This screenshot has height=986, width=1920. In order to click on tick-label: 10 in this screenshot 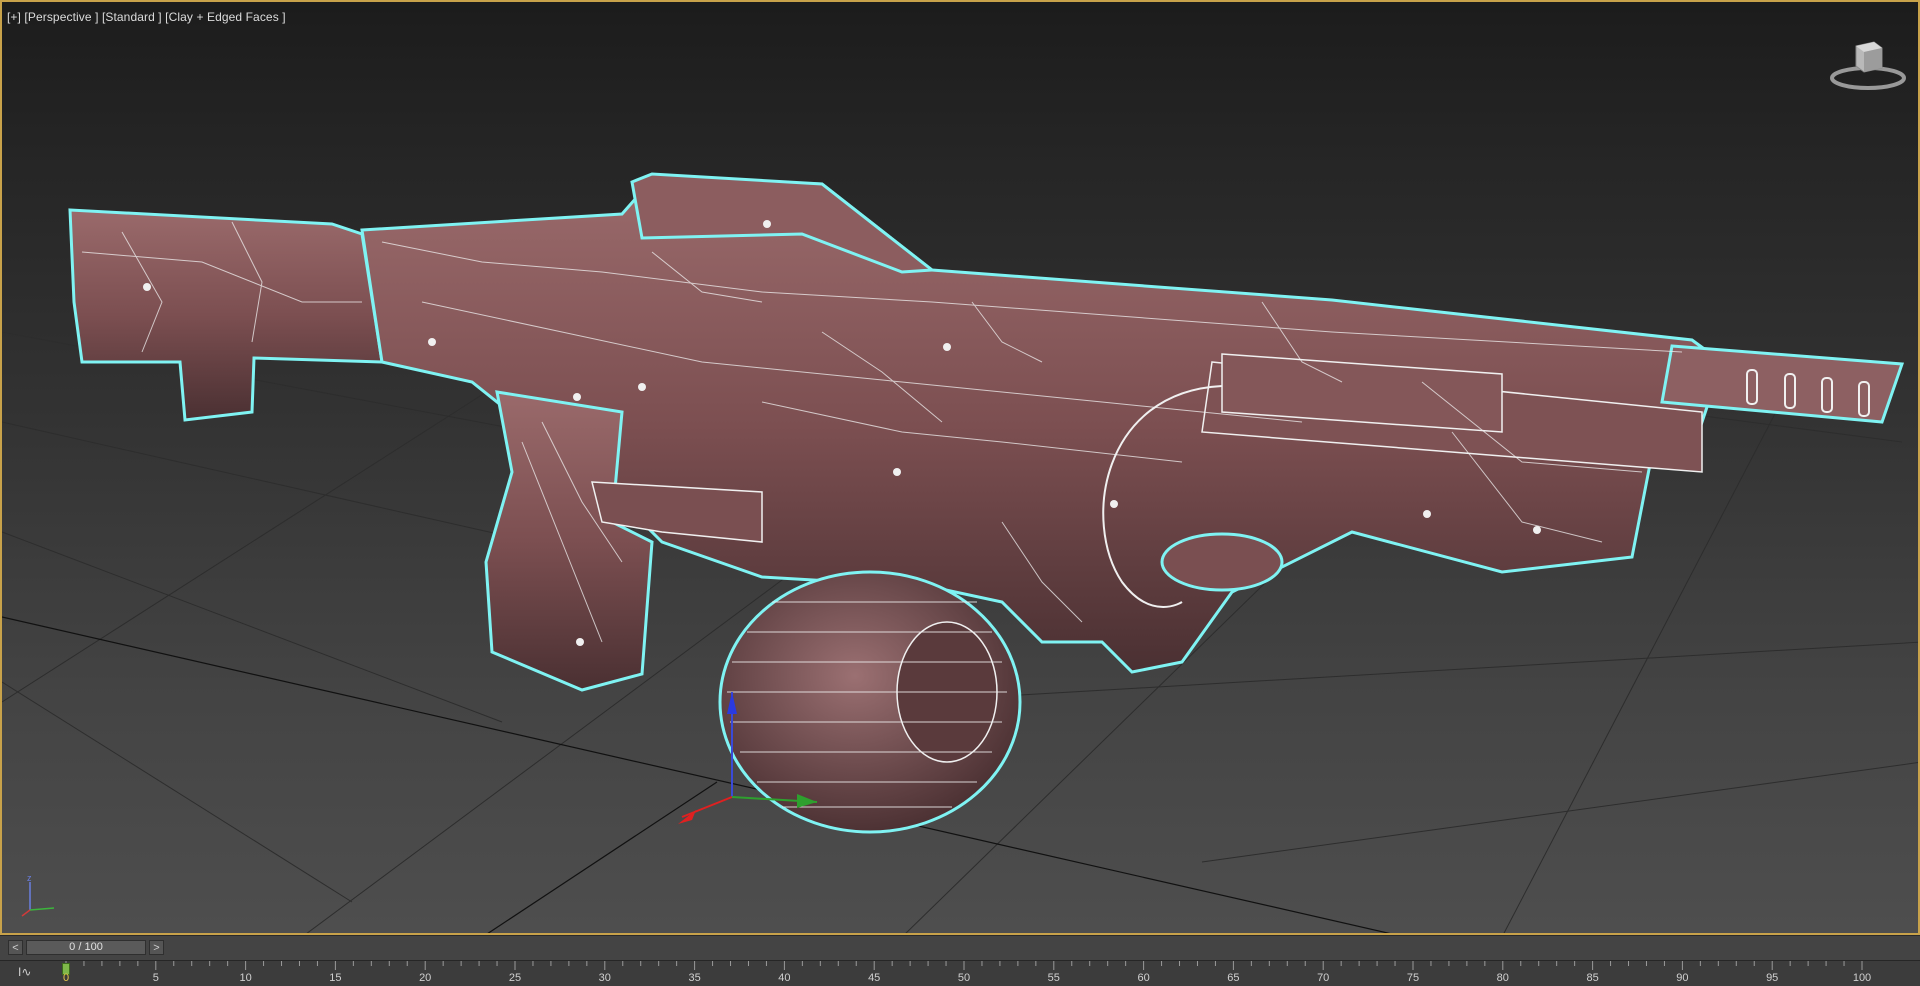, I will do `click(245, 978)`.